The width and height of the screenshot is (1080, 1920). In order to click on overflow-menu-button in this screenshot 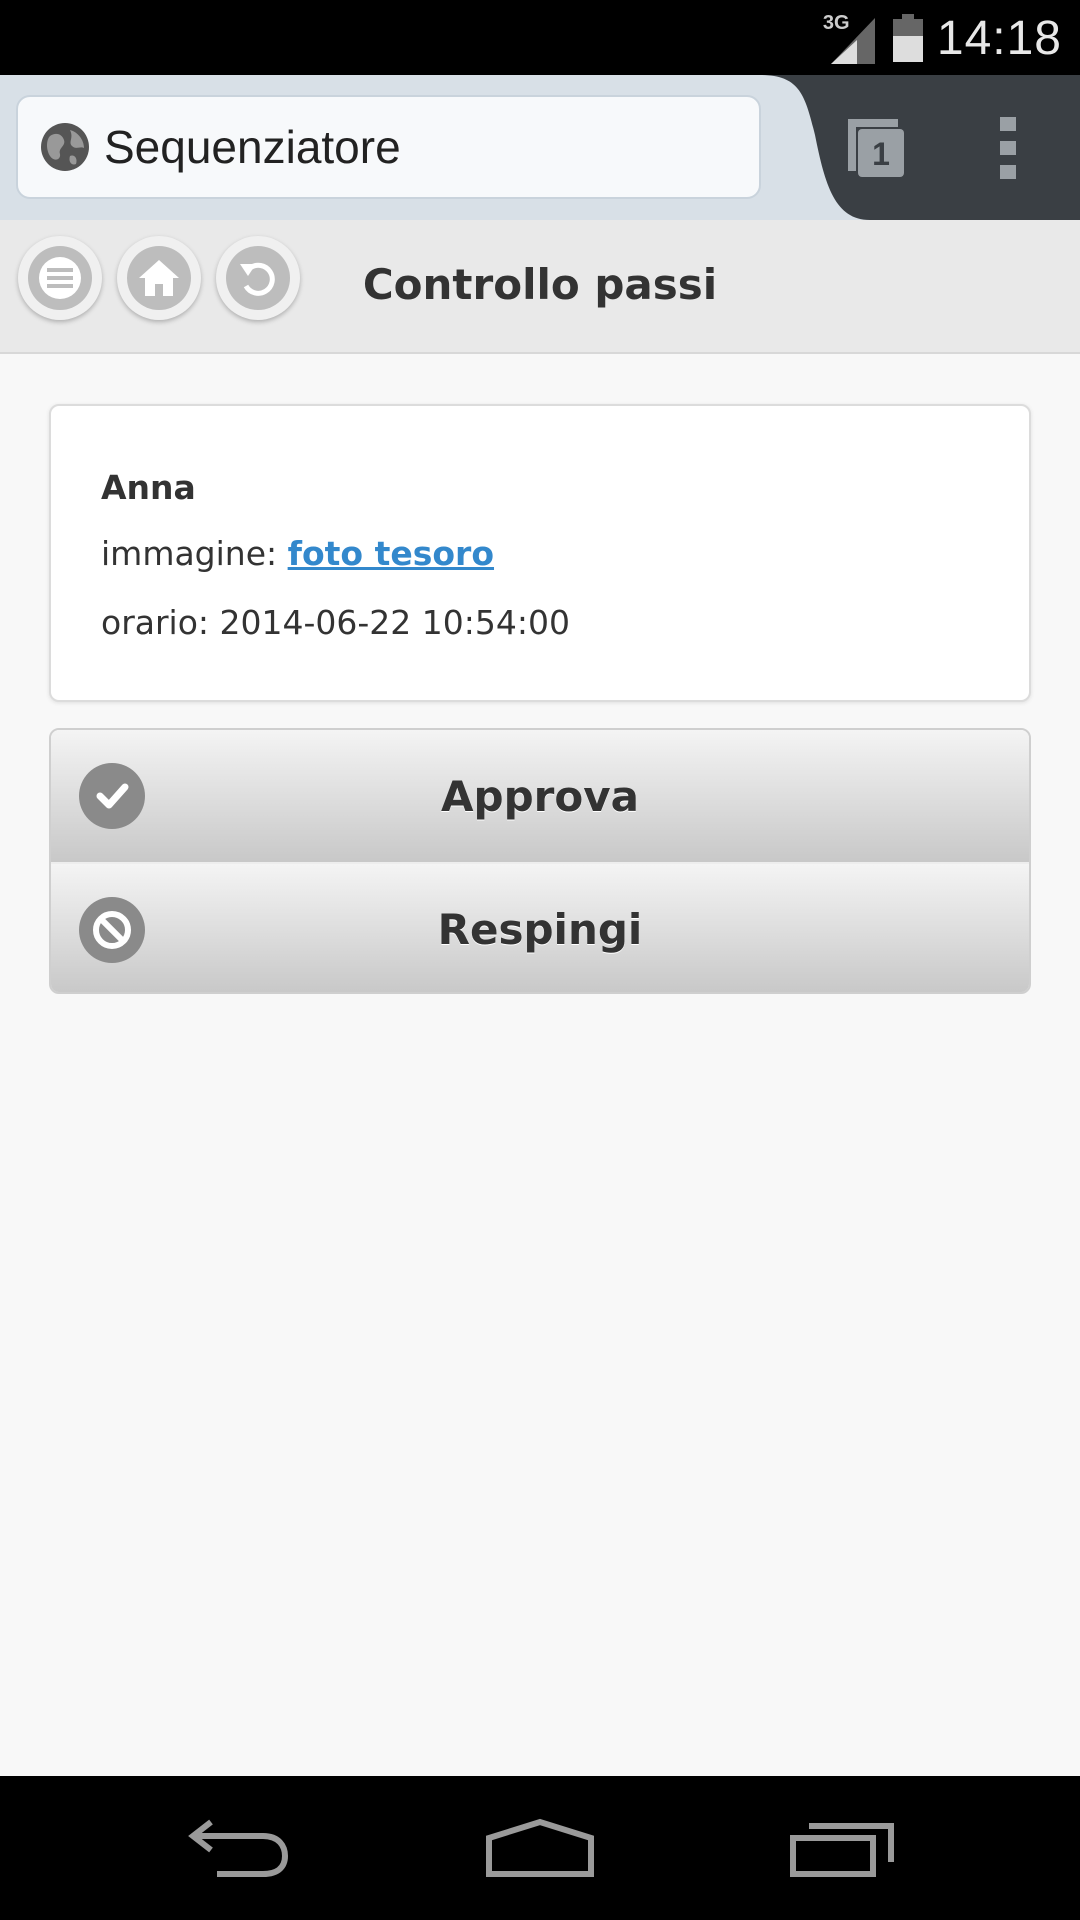, I will do `click(1008, 148)`.